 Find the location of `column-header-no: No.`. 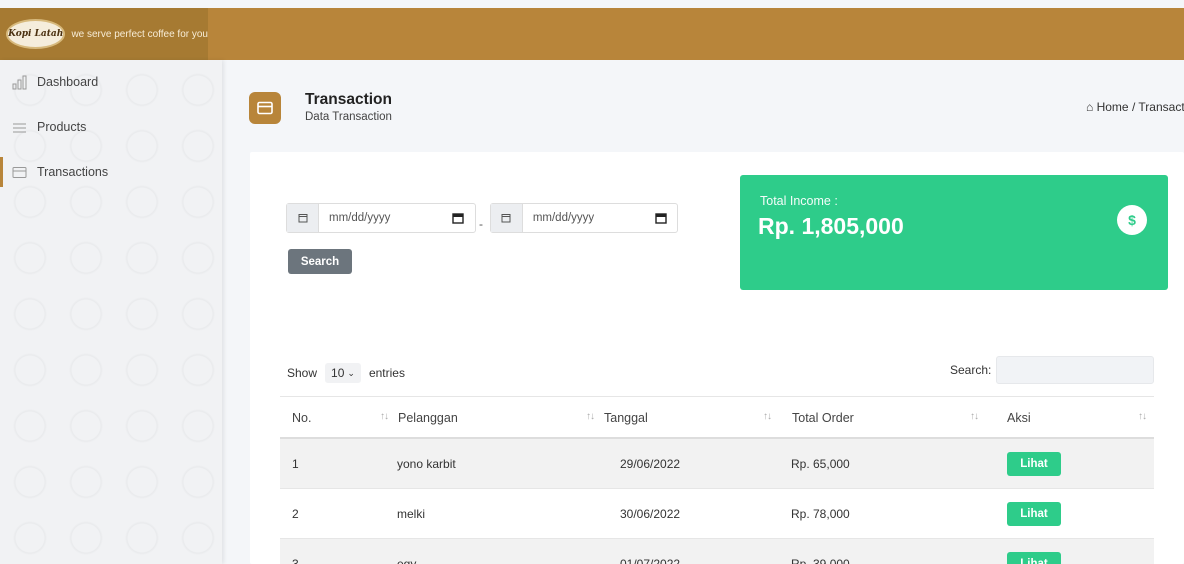

column-header-no: No. is located at coordinates (301, 417).